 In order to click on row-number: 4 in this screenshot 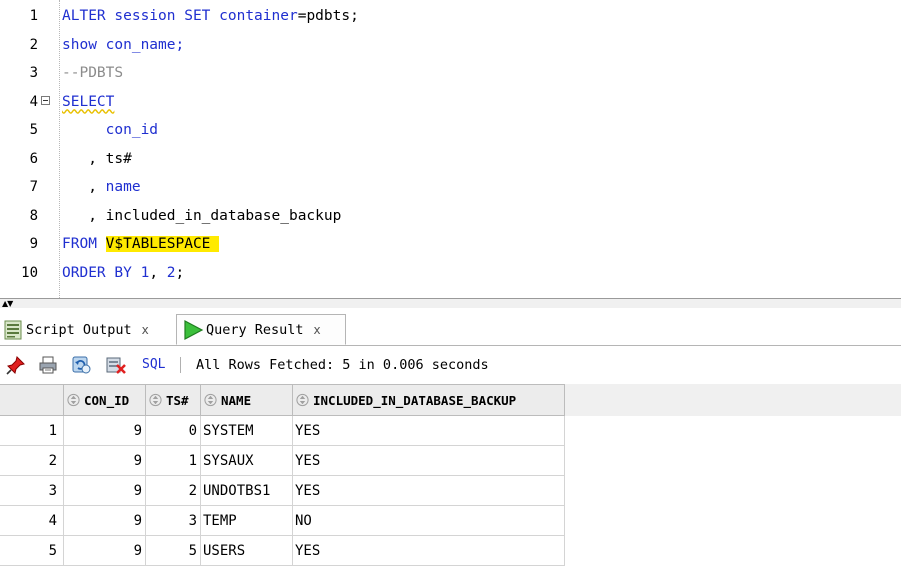, I will do `click(32, 521)`.